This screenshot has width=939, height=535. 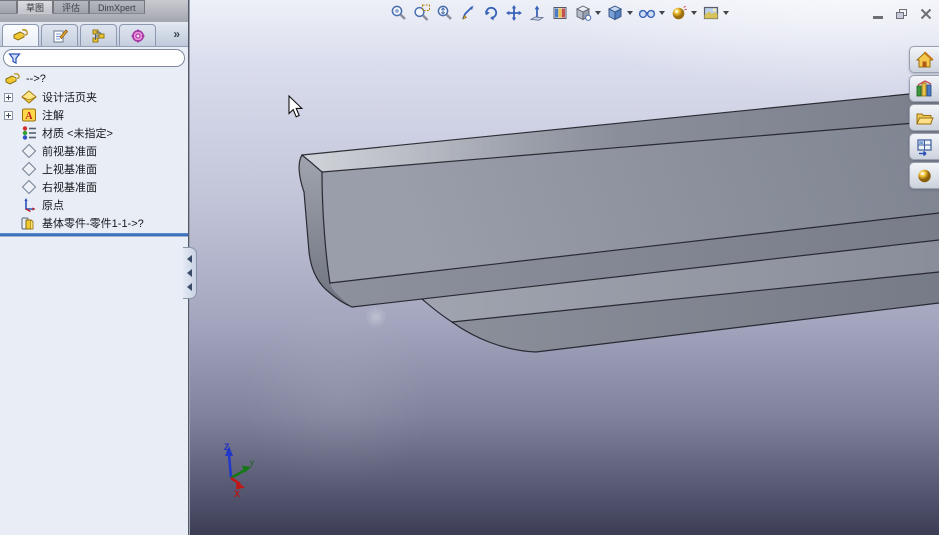 I want to click on feature-manager-tab-row: », so click(x=94, y=34).